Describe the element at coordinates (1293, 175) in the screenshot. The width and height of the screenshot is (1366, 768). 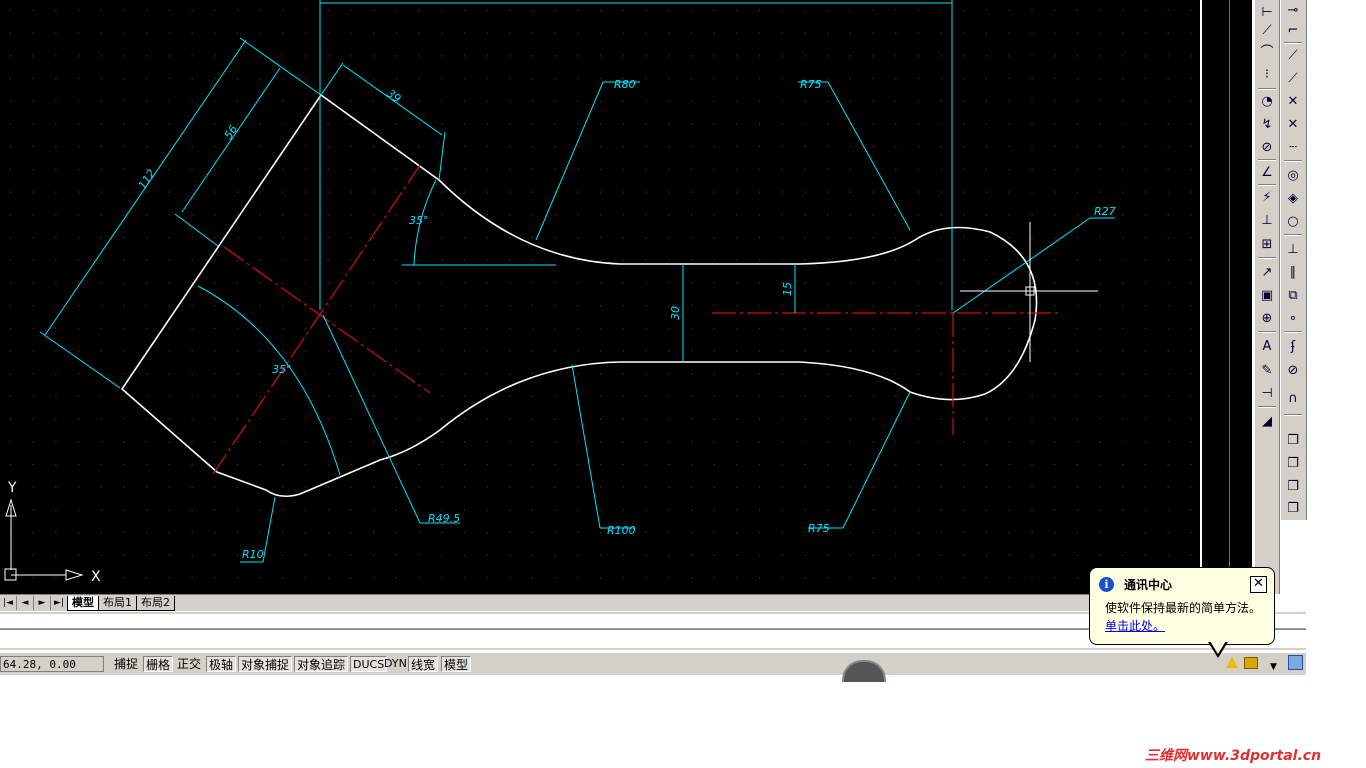
I see `center-icon: ◎` at that location.